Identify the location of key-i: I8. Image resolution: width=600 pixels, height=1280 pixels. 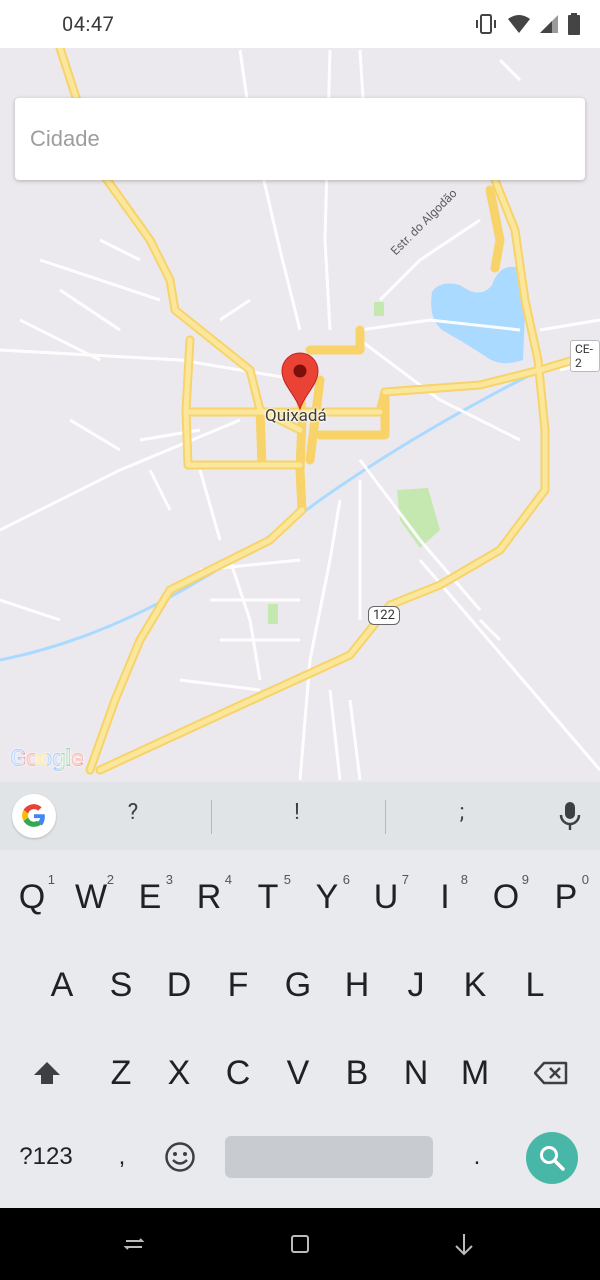
(445, 897).